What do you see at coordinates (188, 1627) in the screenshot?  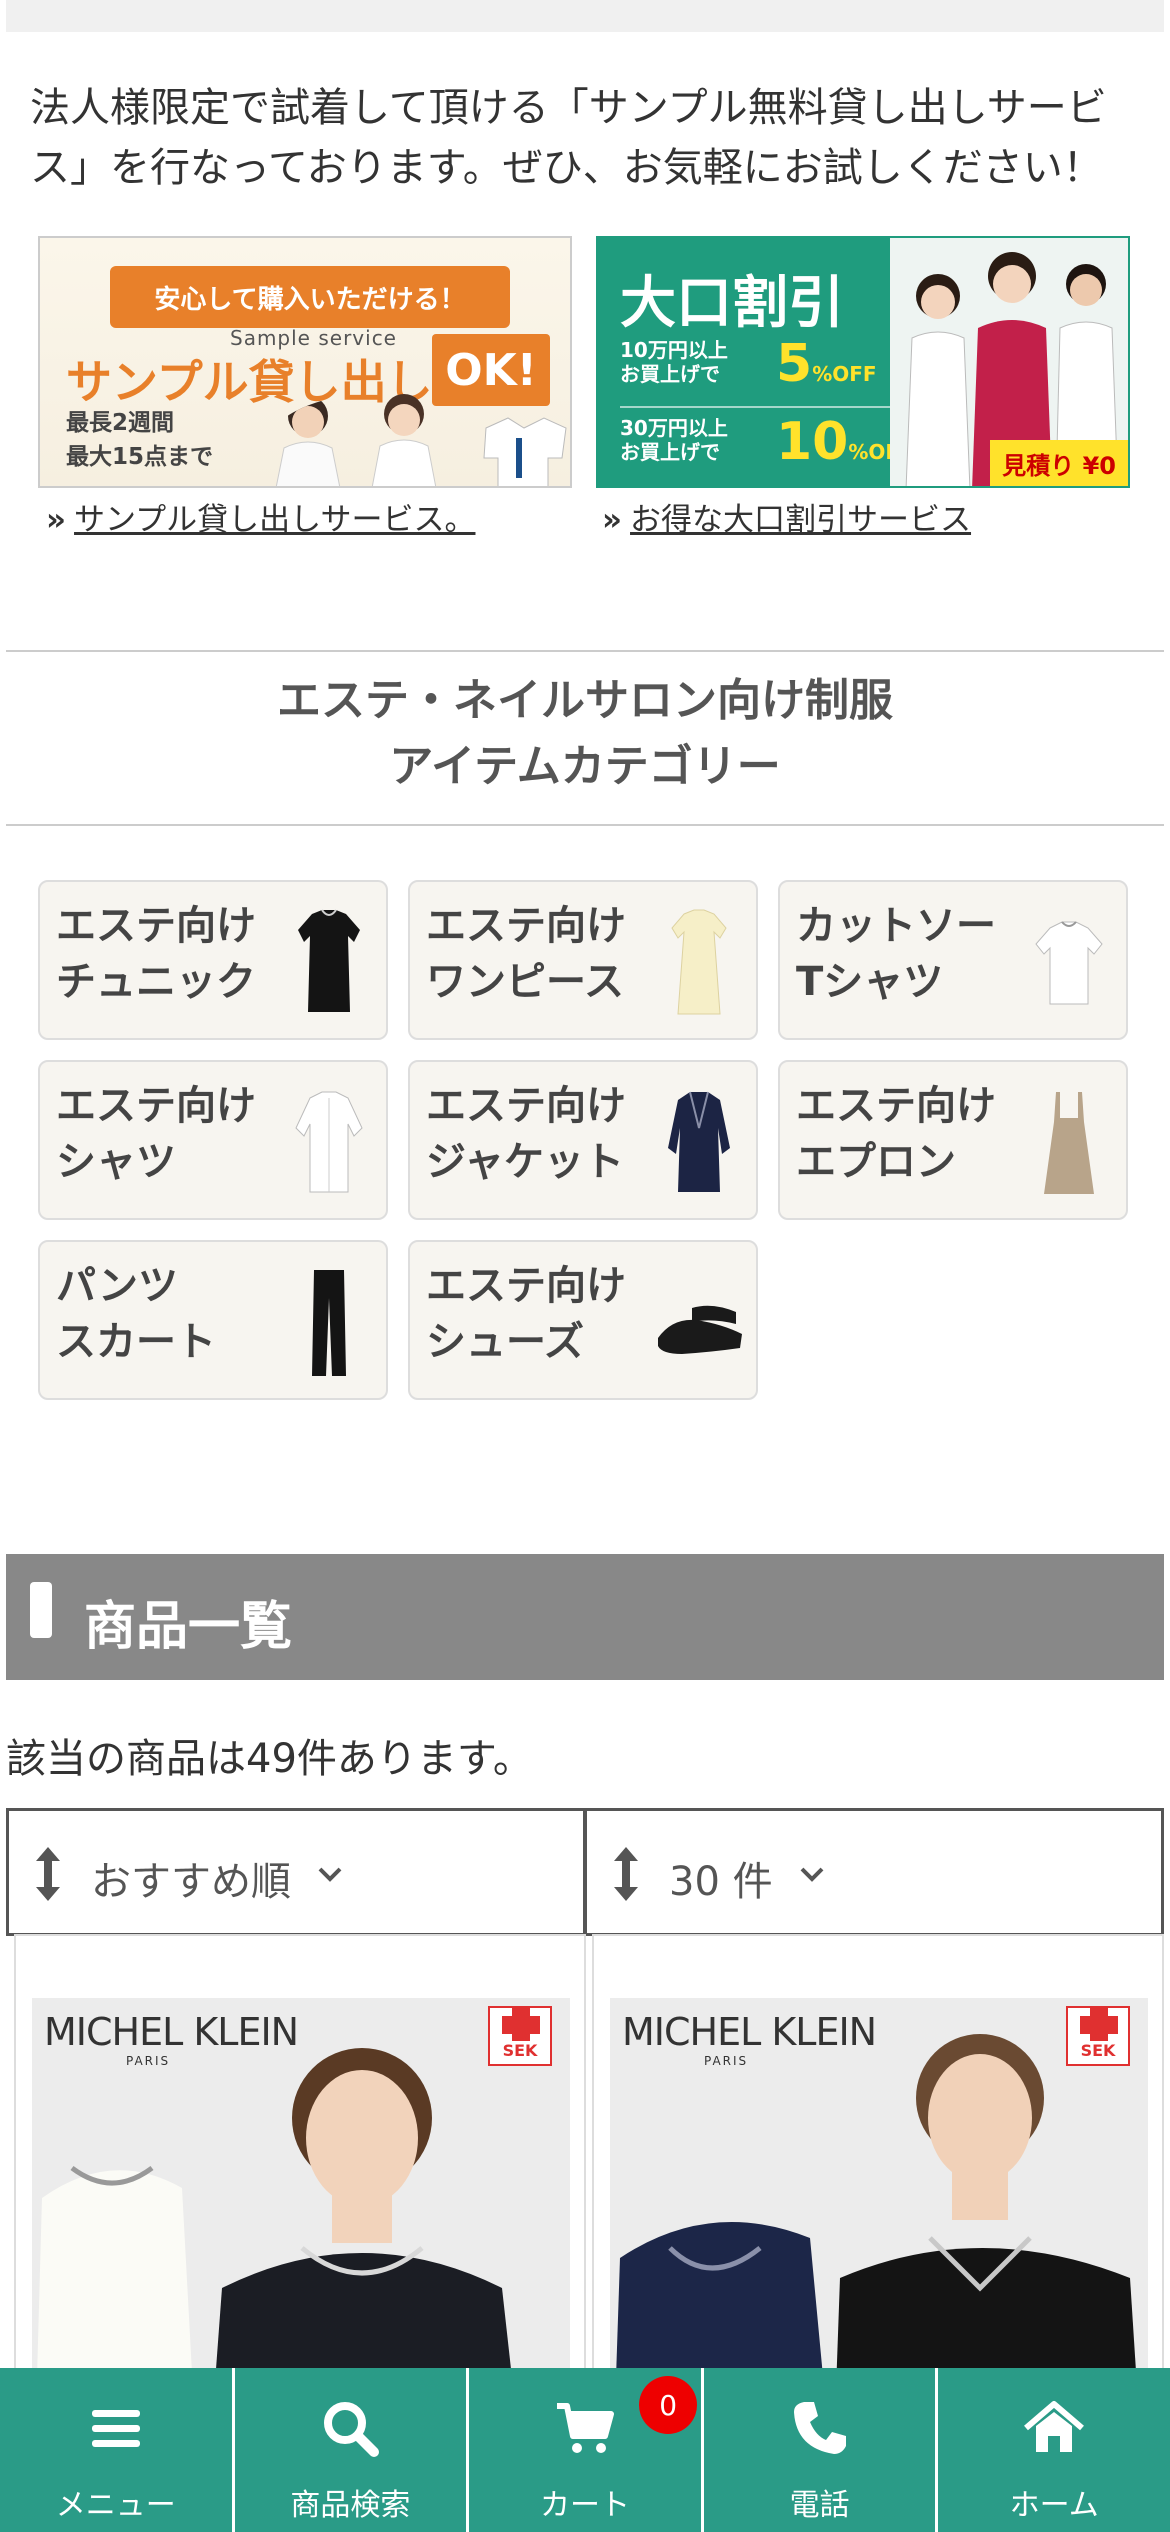 I see `product-list-title: 商品一覧` at bounding box center [188, 1627].